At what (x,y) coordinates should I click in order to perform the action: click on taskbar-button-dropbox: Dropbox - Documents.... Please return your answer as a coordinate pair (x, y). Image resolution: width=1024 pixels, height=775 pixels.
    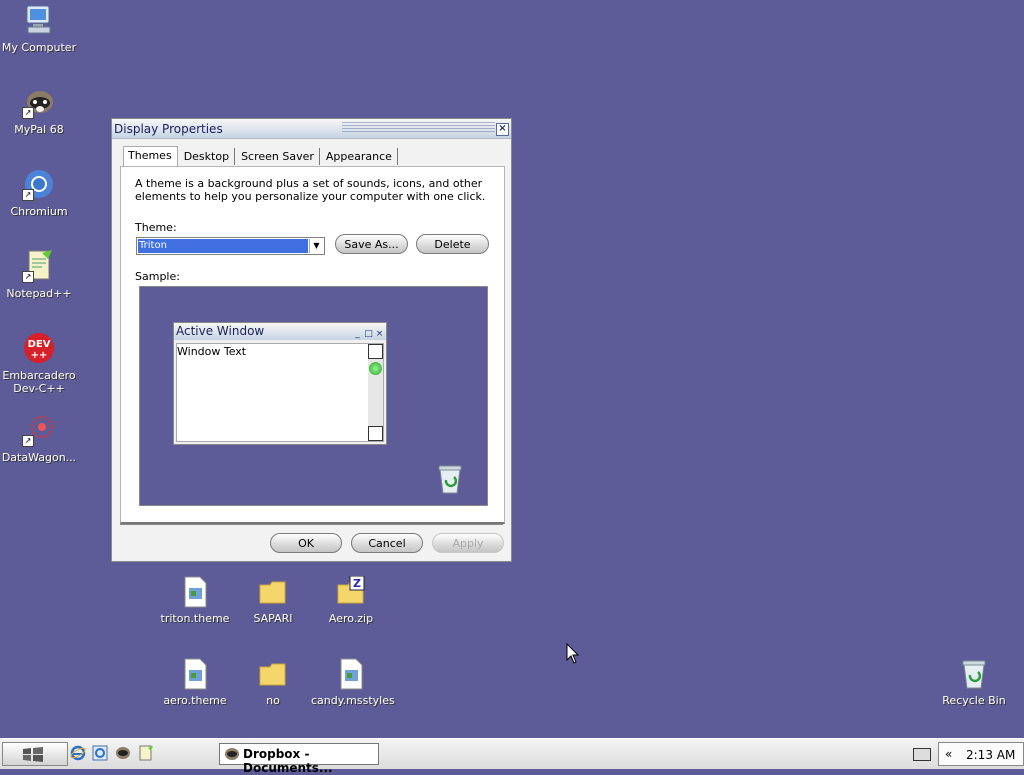
    Looking at the image, I should click on (299, 759).